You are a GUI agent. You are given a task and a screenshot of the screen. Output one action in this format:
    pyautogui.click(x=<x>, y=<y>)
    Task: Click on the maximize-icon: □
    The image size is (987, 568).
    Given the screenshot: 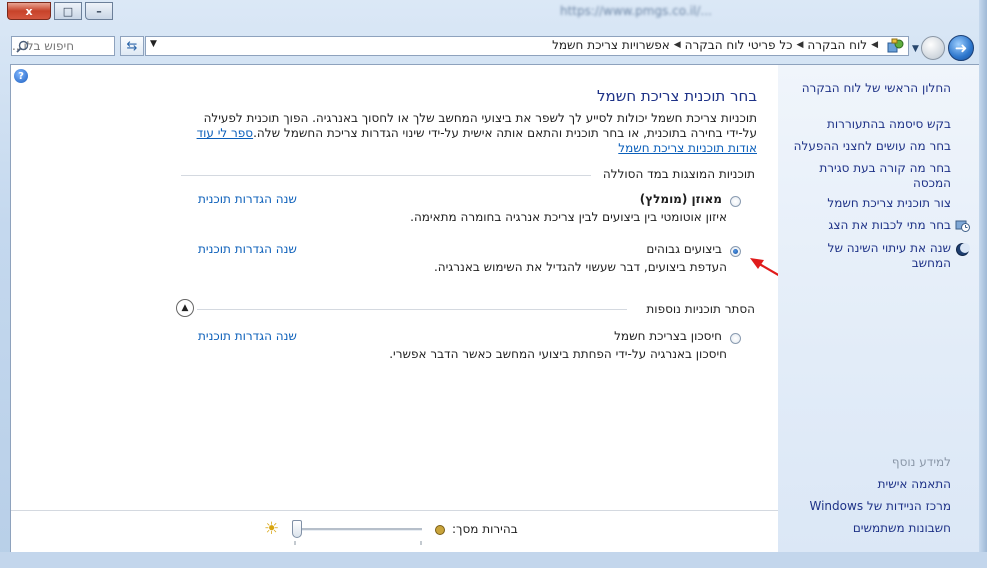 What is the action you would take?
    pyautogui.click(x=68, y=11)
    